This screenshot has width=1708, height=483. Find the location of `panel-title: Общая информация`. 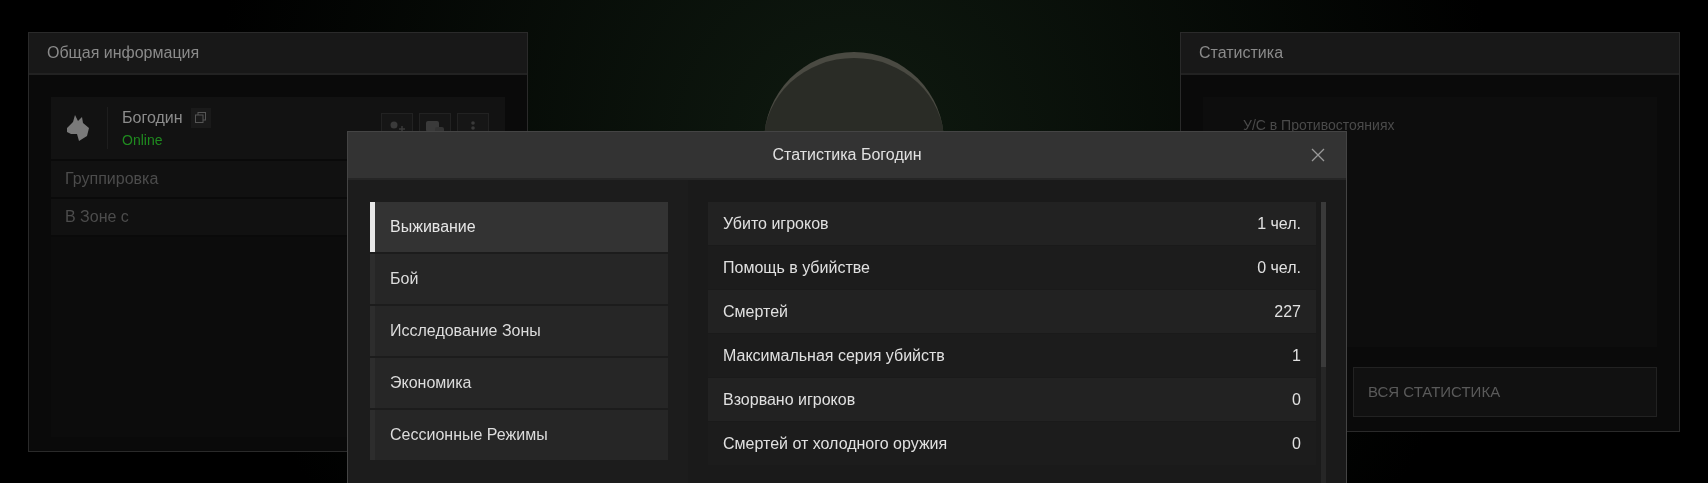

panel-title: Общая информация is located at coordinates (123, 53).